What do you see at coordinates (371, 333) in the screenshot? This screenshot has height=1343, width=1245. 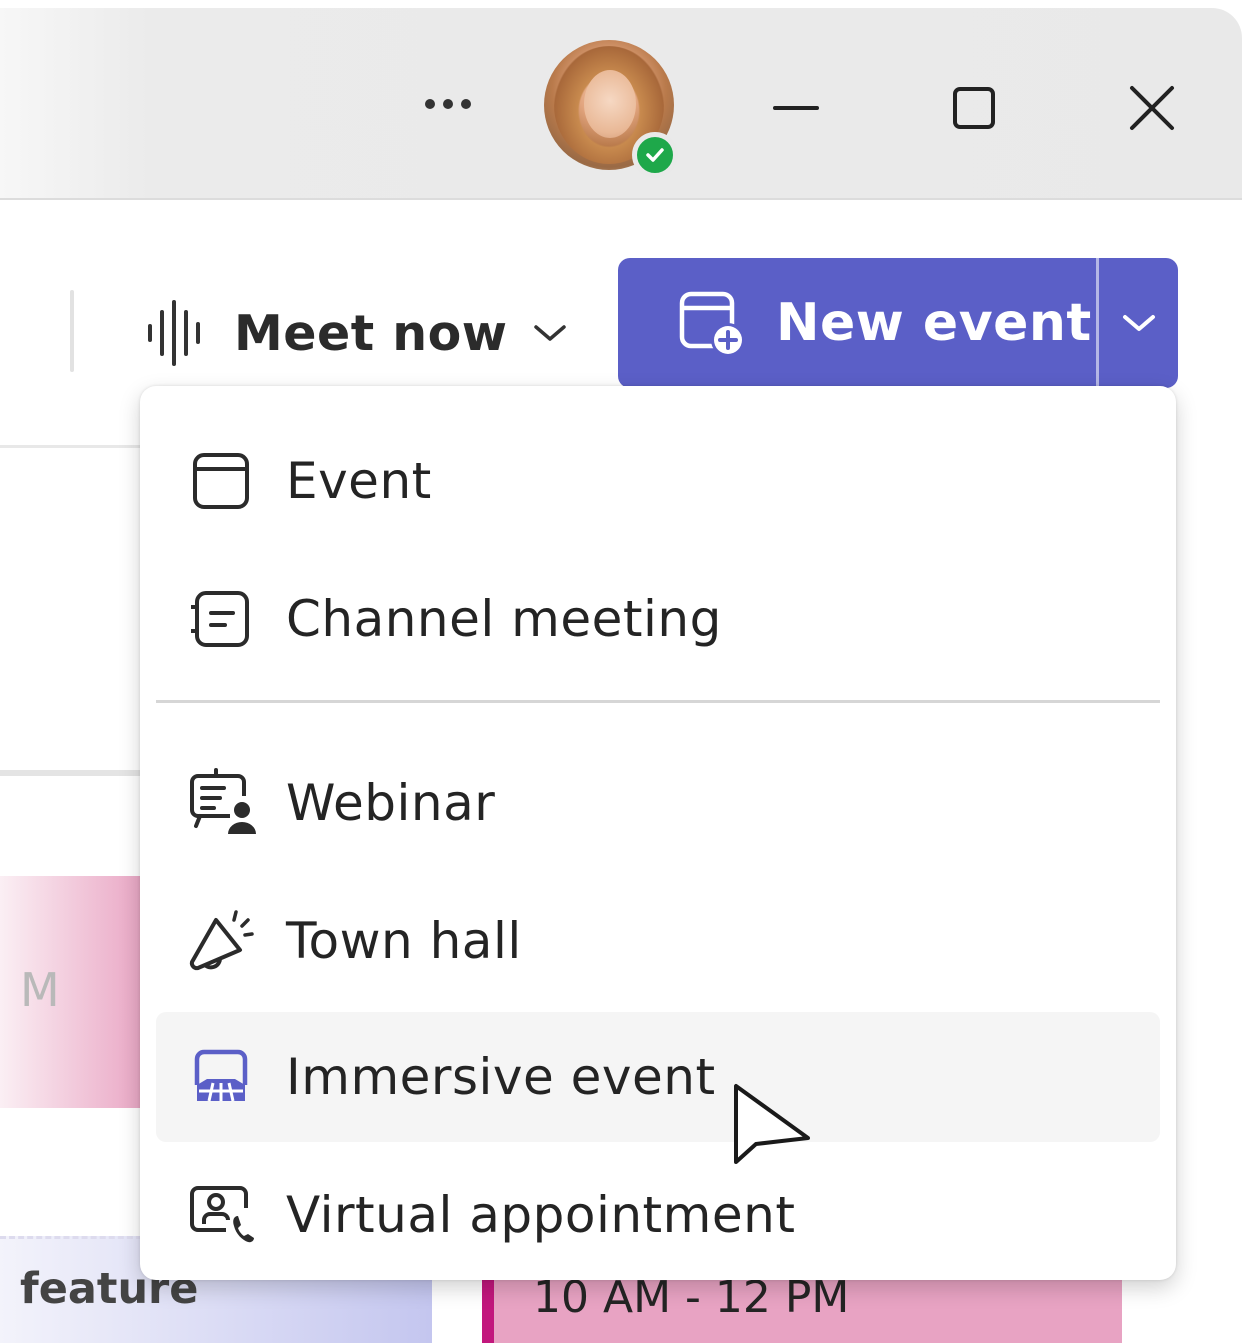 I see `meet-now-label: Meet now` at bounding box center [371, 333].